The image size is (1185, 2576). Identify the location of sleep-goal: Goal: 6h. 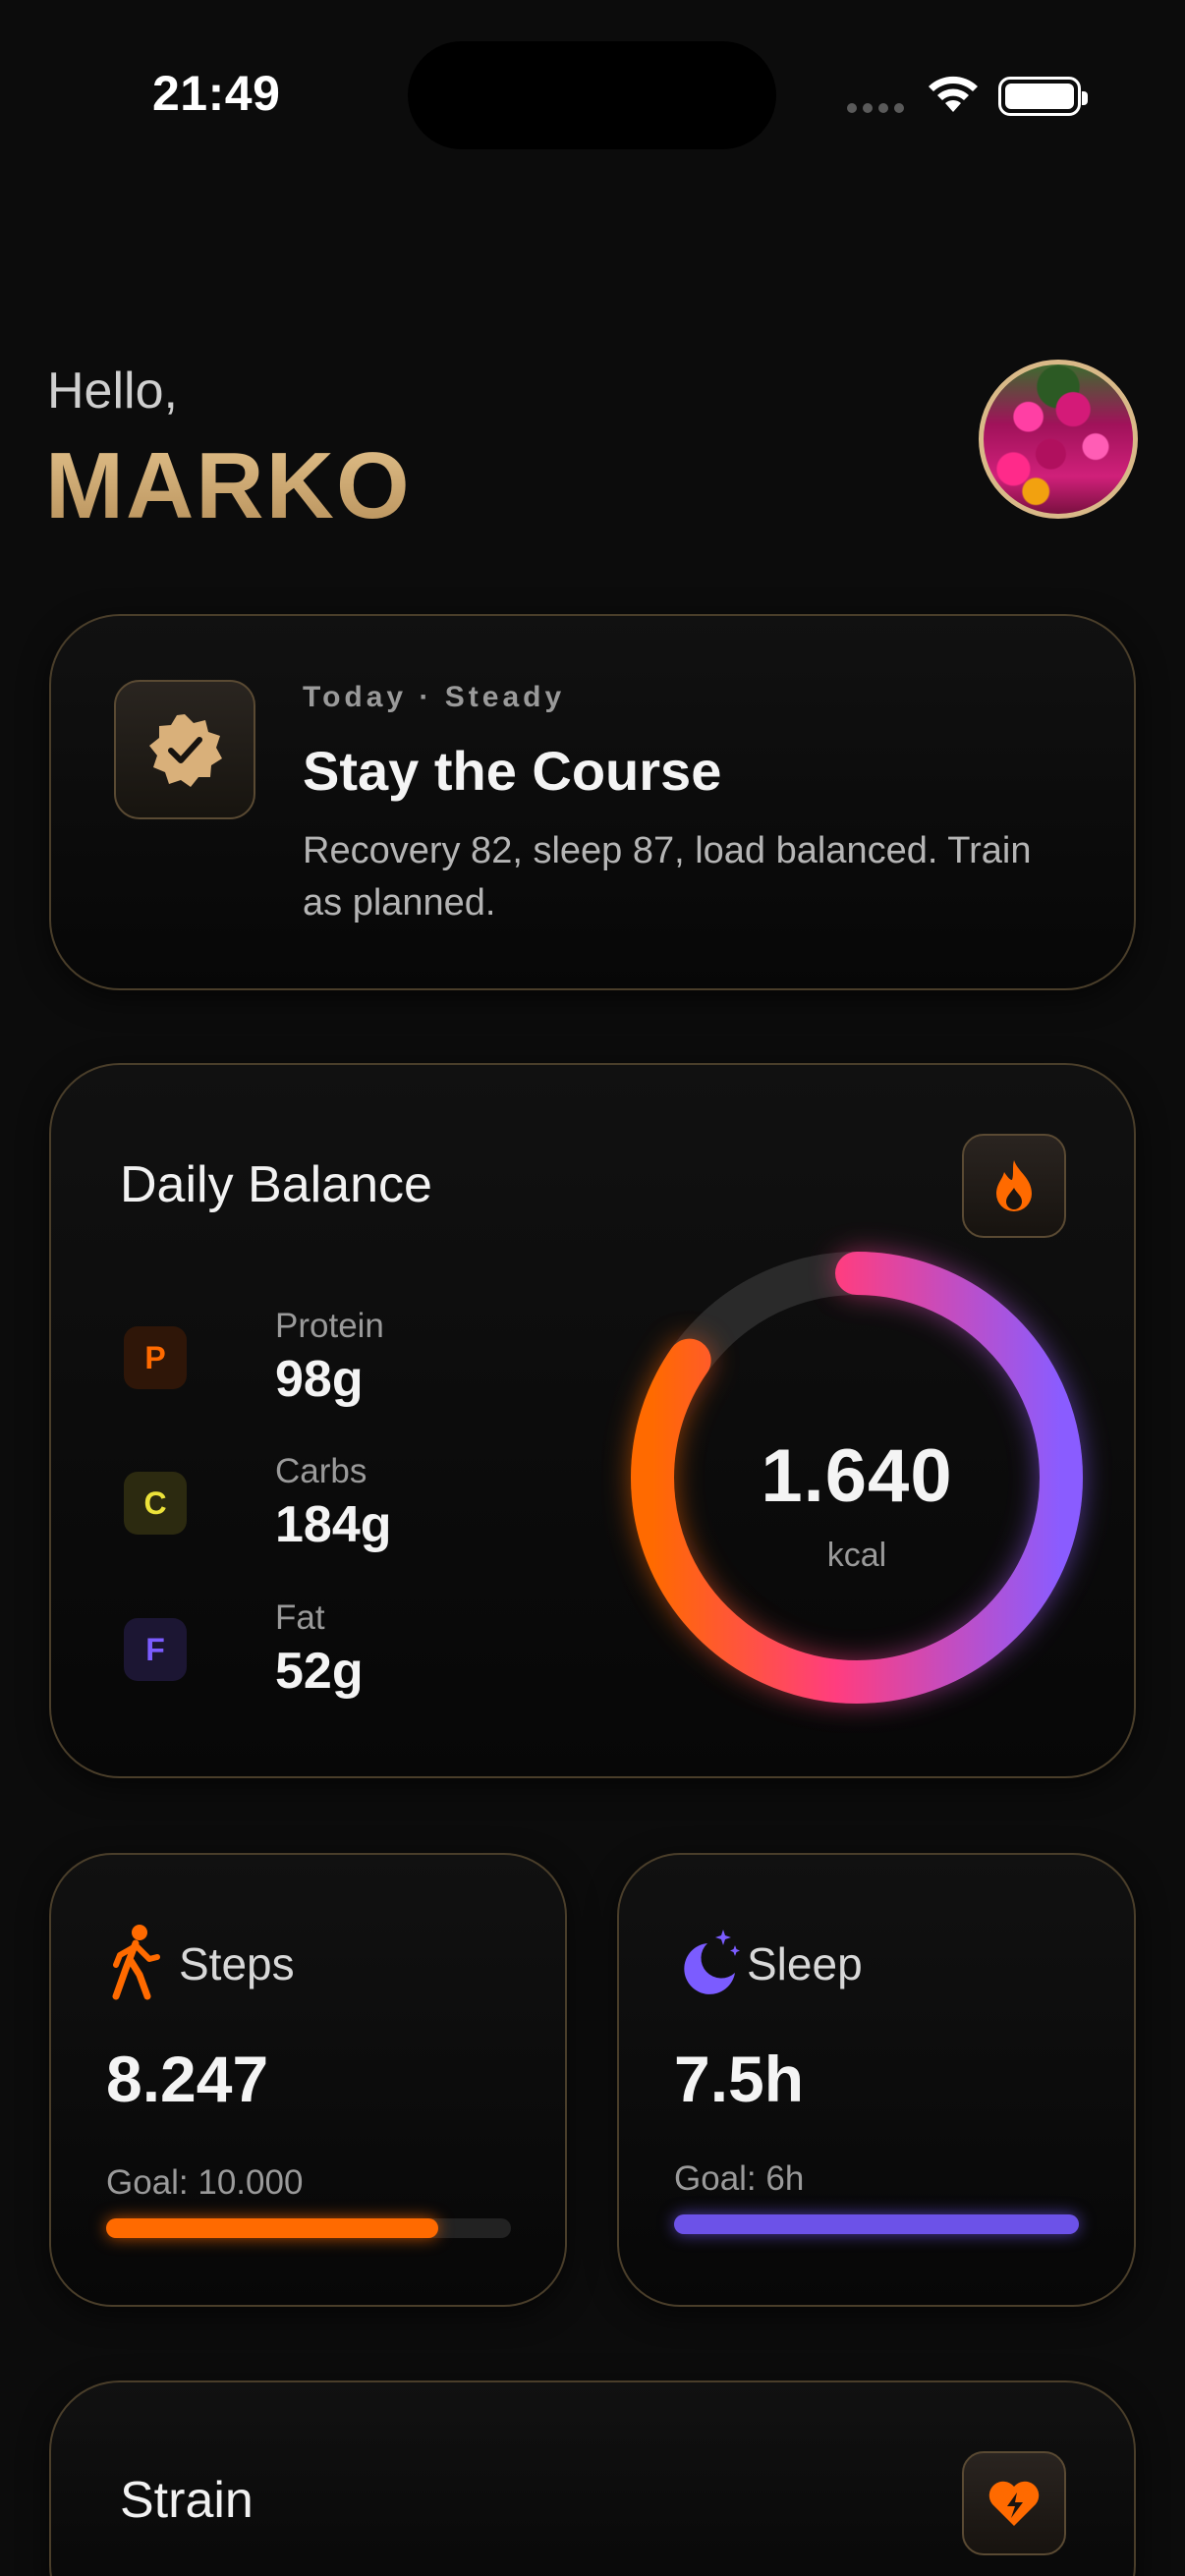
(740, 2178).